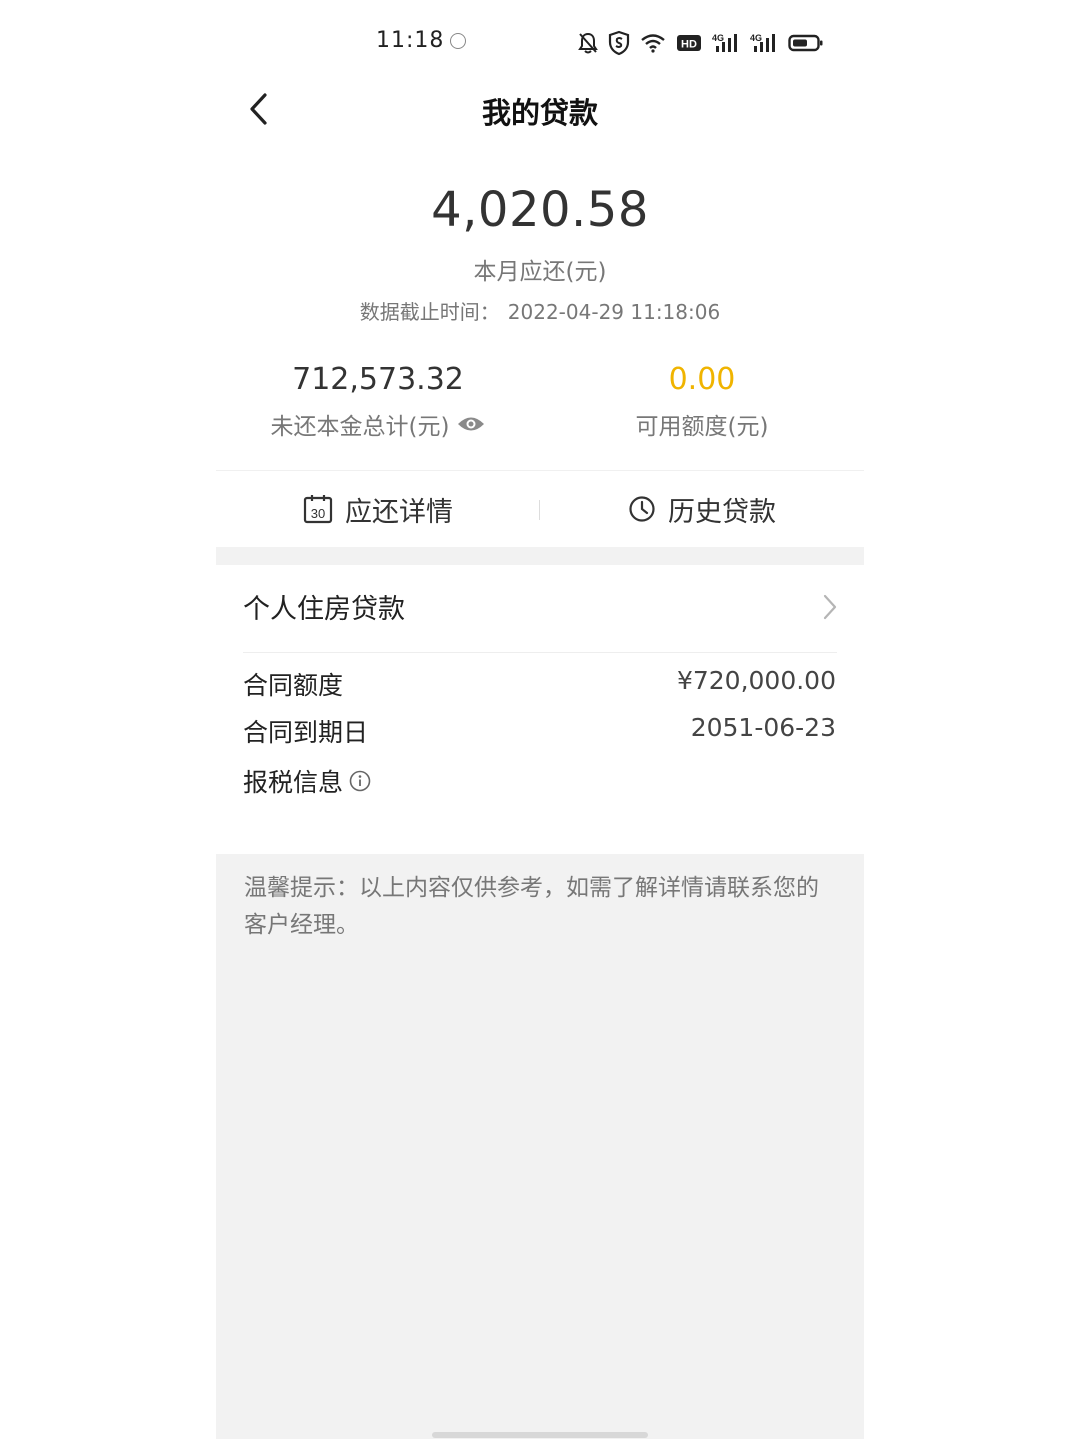 Image resolution: width=1080 pixels, height=1439 pixels. I want to click on contract-maturity-value: 2051-06-23, so click(763, 727).